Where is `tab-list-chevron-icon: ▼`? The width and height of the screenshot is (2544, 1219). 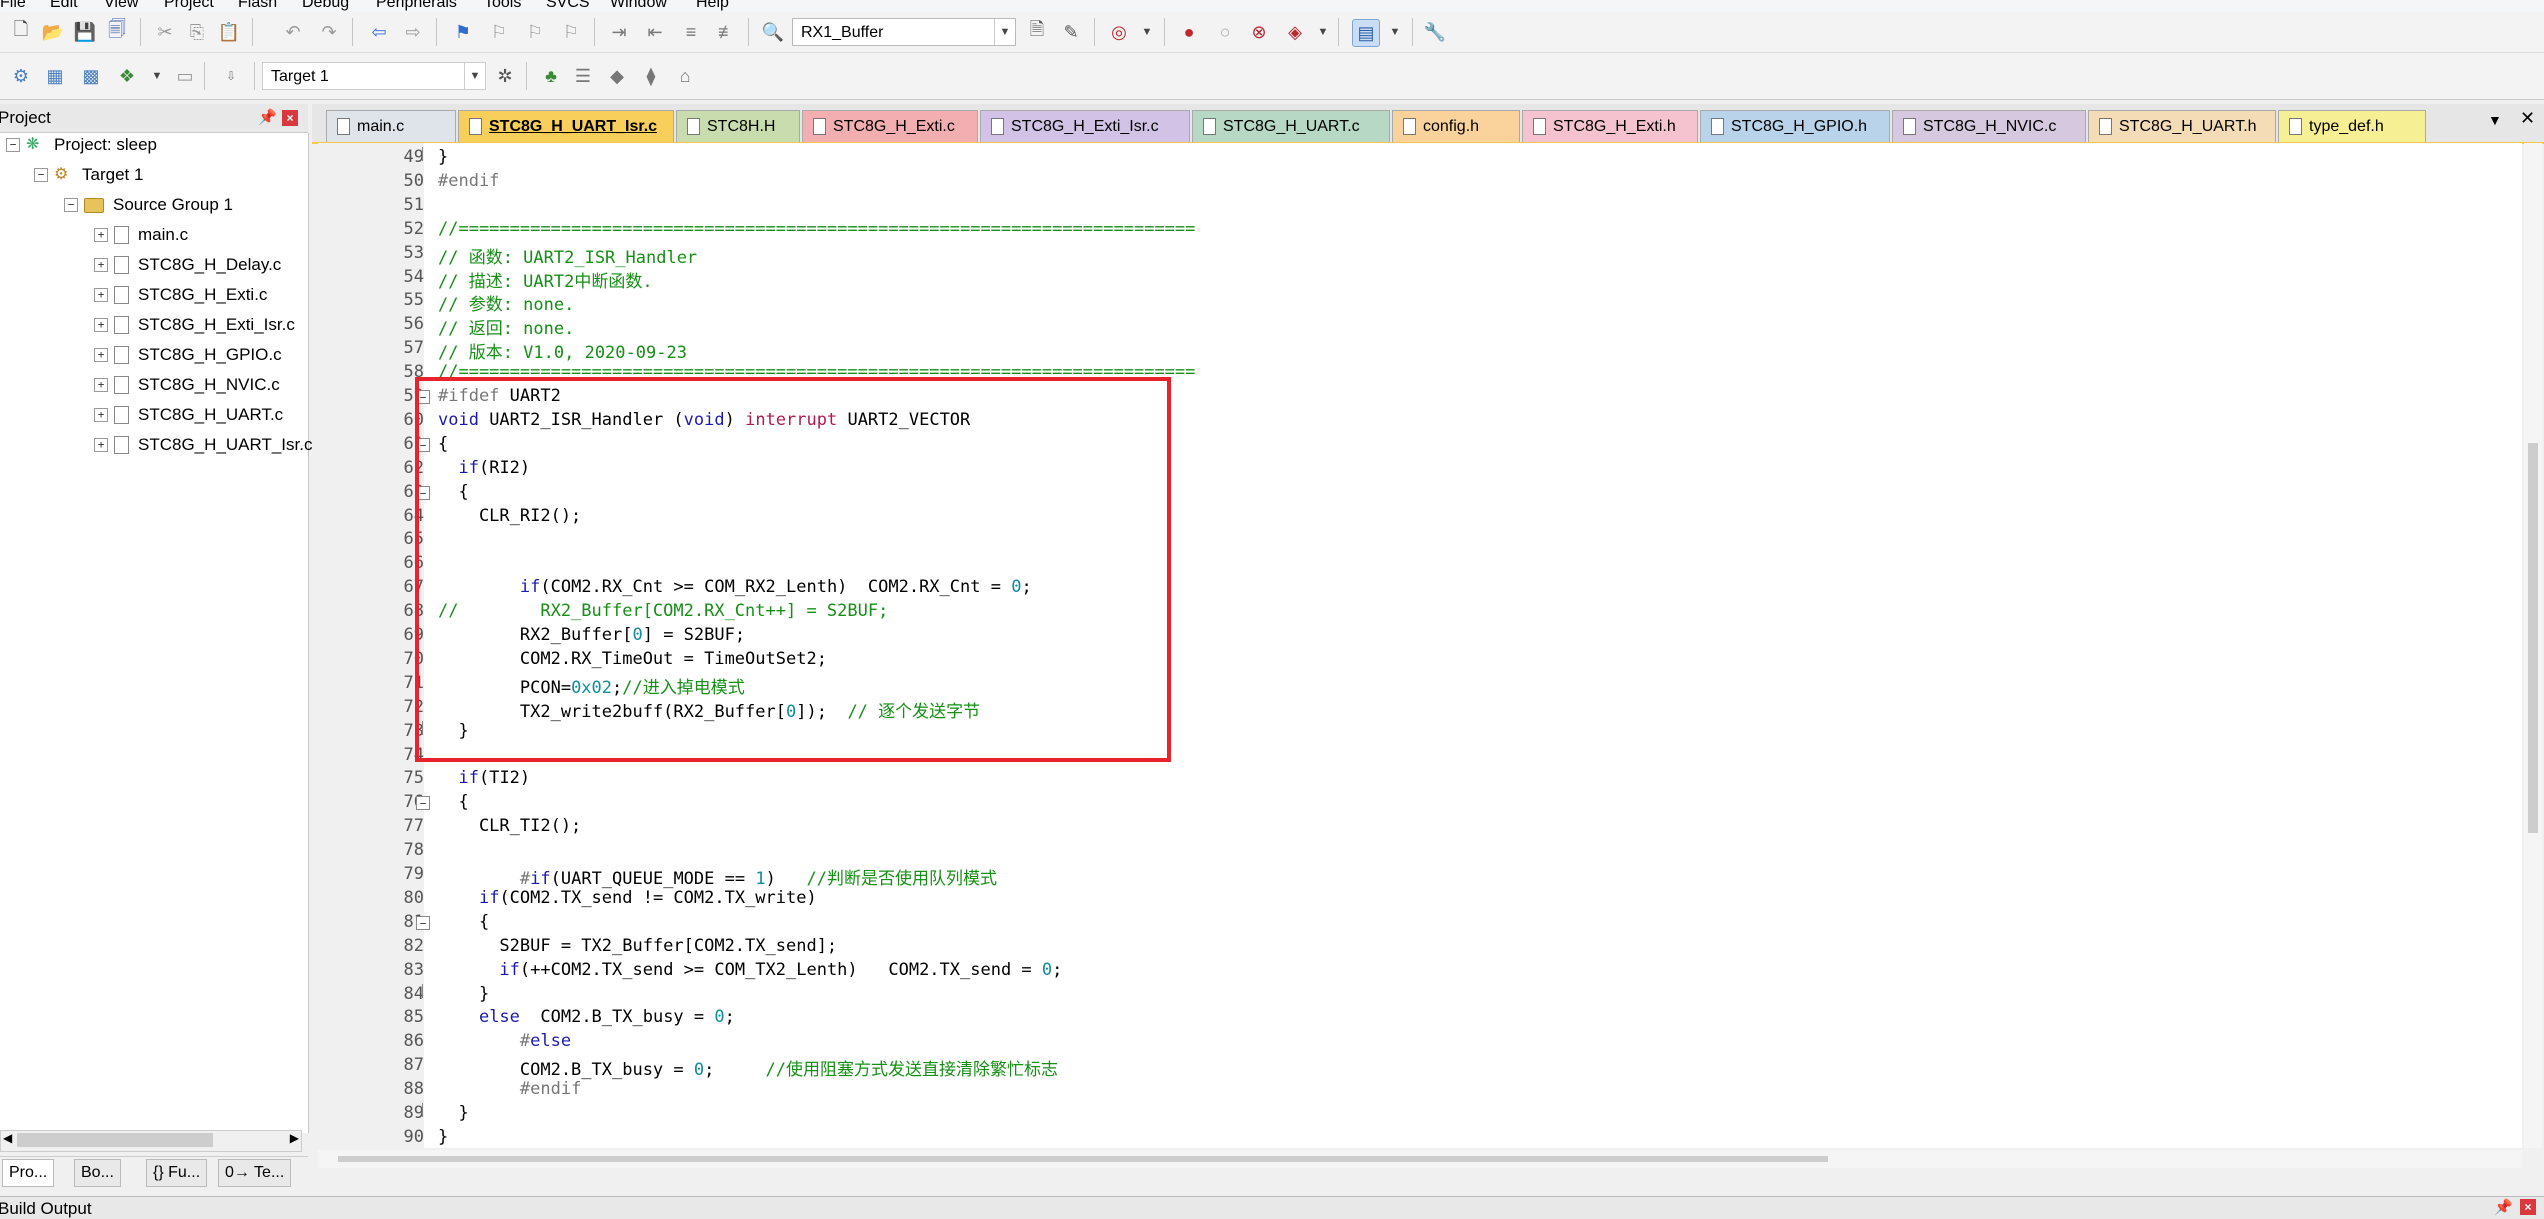 tab-list-chevron-icon: ▼ is located at coordinates (2495, 120).